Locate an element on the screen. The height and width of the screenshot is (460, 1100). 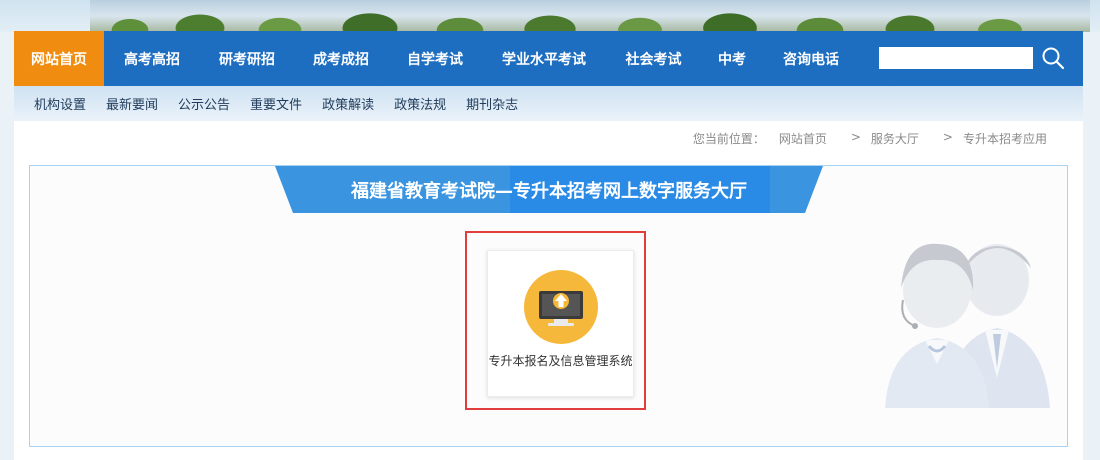
search-button is located at coordinates (1053, 58).